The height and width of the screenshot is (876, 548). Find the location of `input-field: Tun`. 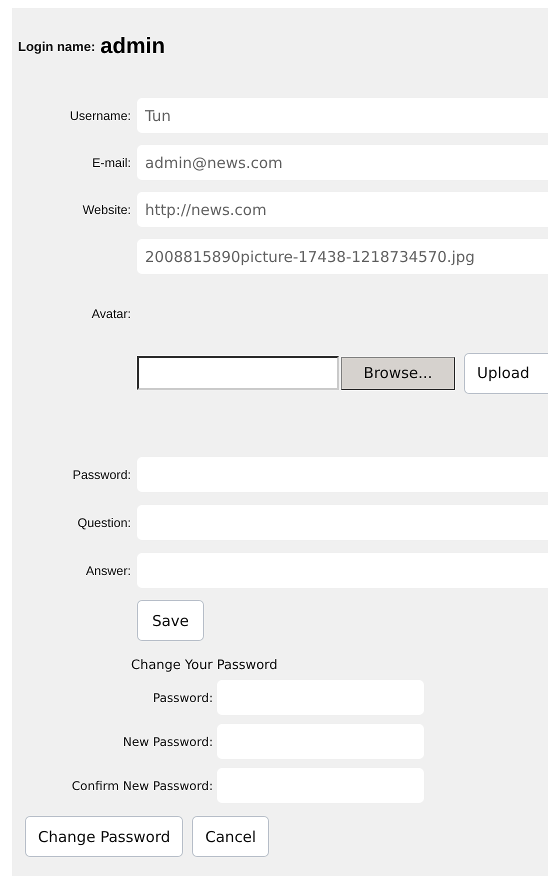

input-field: Tun is located at coordinates (342, 115).